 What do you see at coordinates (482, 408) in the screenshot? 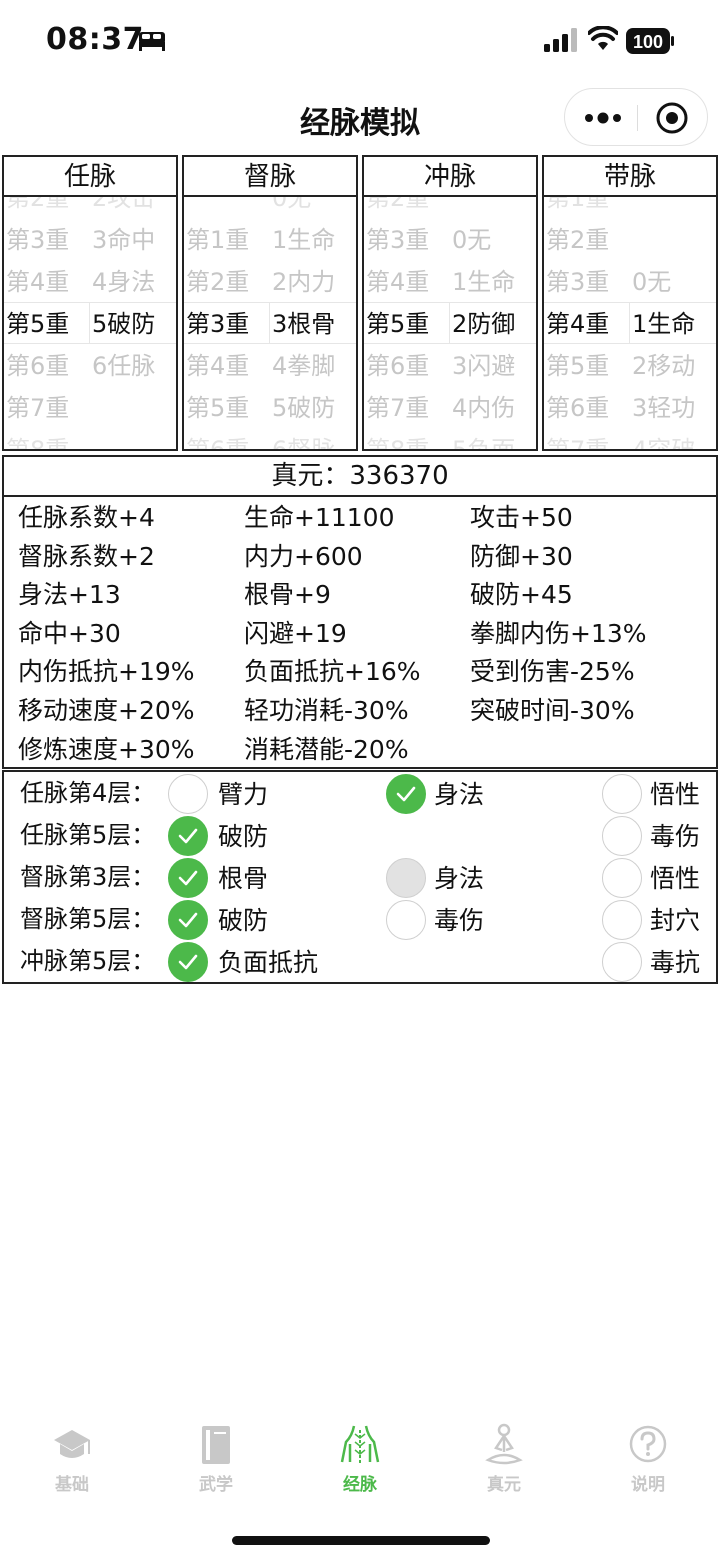
I see `picker-attribute-item: 4内伤` at bounding box center [482, 408].